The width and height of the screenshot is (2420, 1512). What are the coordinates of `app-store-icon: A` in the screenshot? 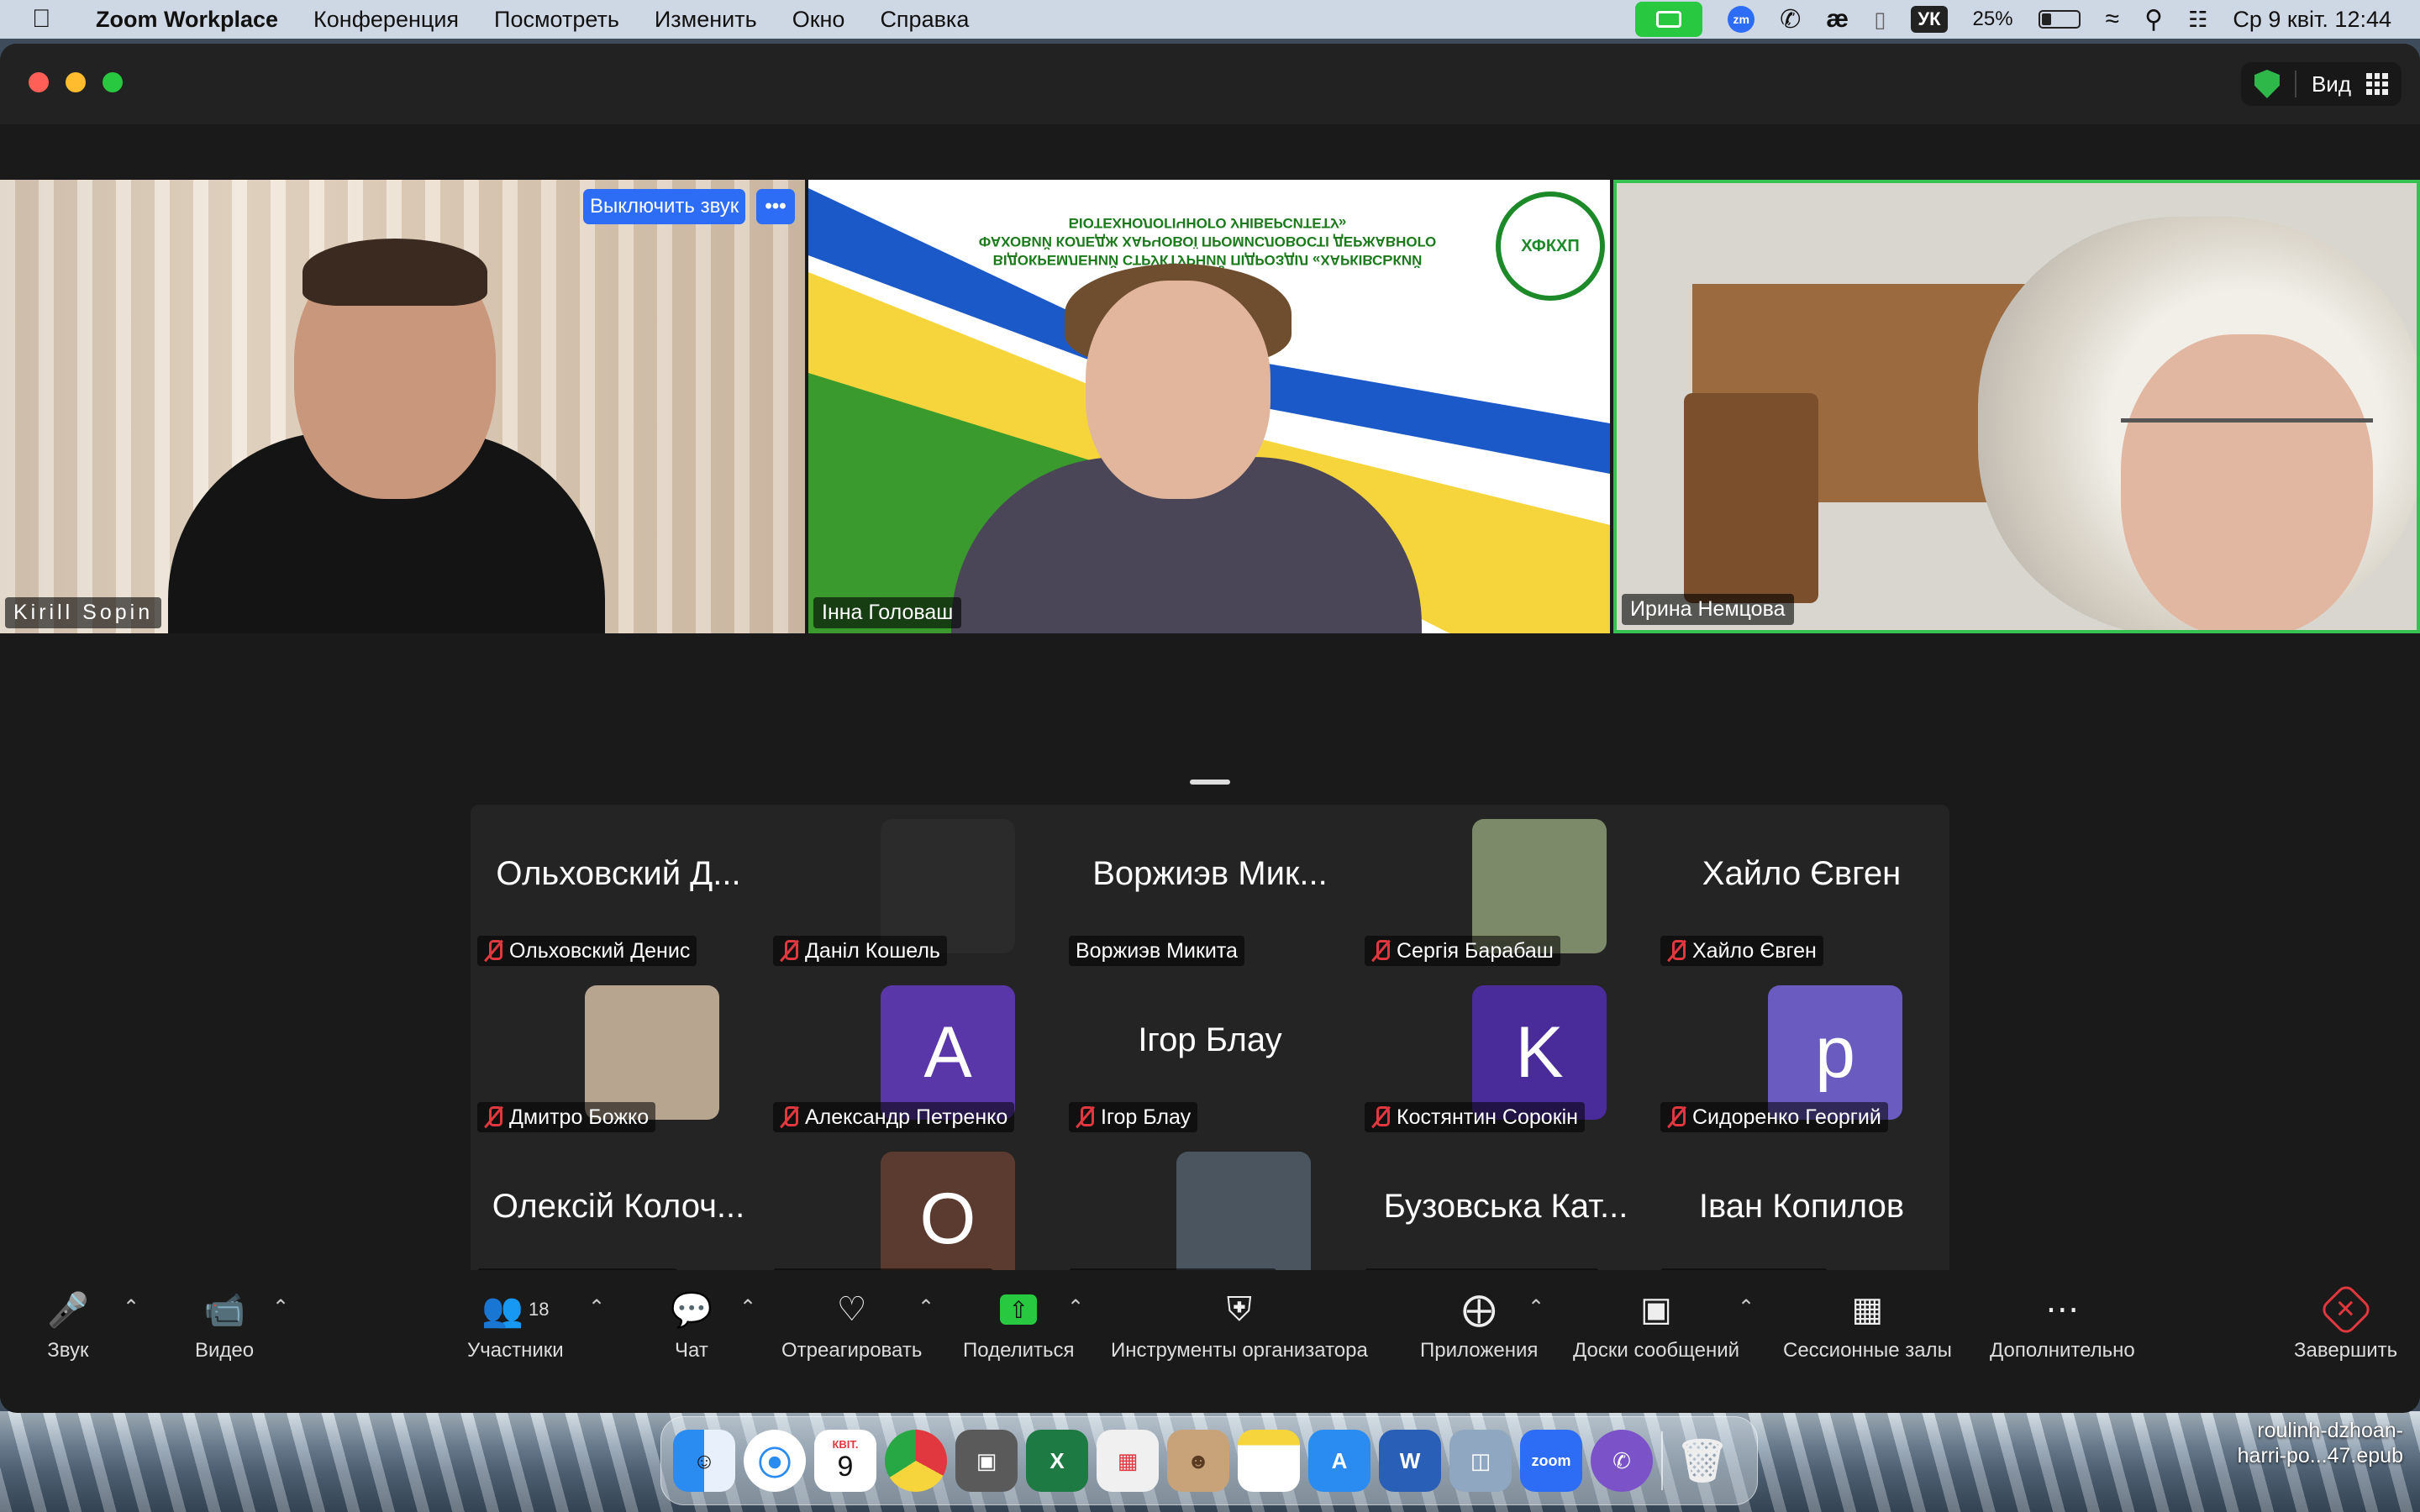 It's located at (1339, 1461).